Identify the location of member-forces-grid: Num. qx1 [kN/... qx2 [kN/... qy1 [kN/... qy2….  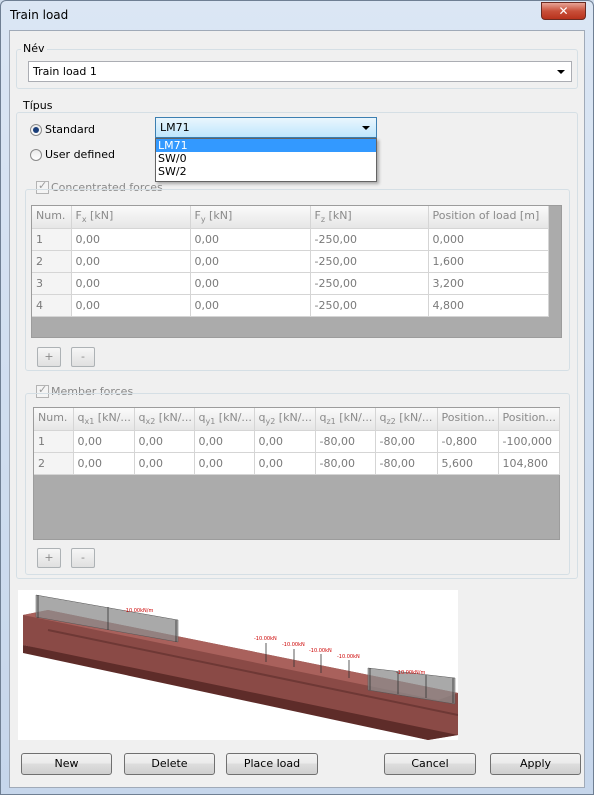
(296, 473).